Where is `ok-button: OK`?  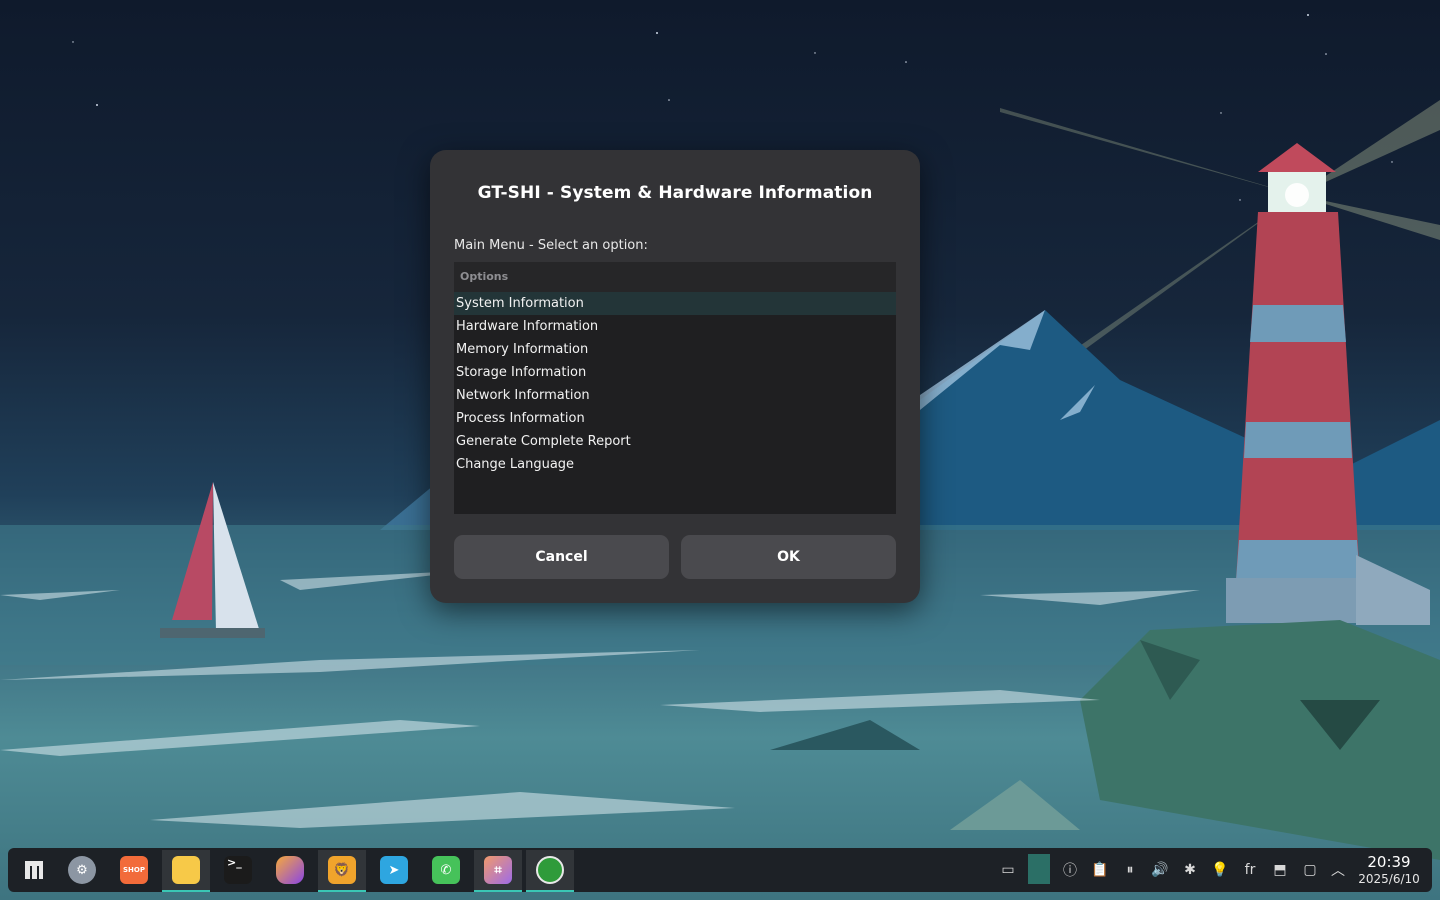
ok-button: OK is located at coordinates (788, 557).